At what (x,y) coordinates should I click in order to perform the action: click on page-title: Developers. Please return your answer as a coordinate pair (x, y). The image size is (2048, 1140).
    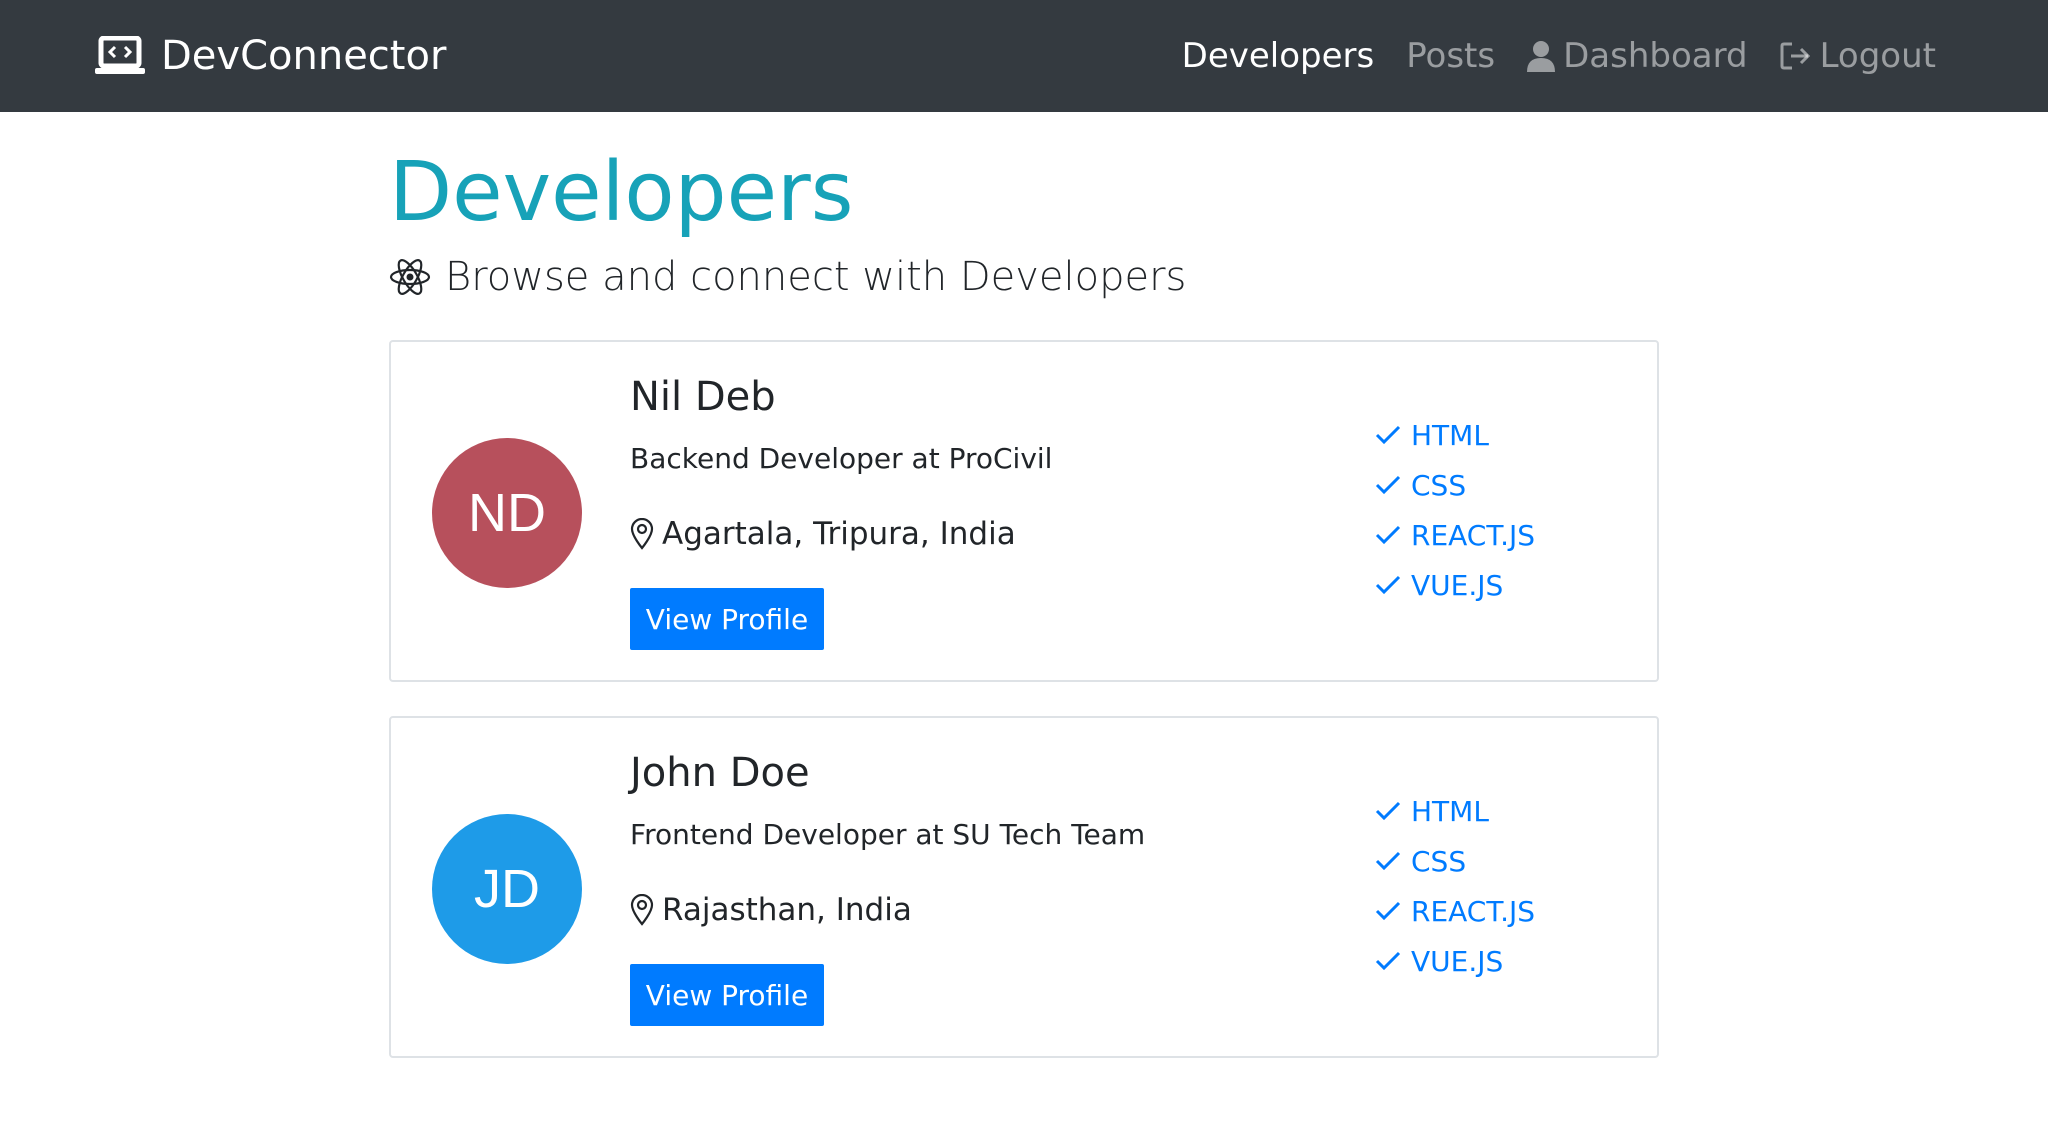
    Looking at the image, I should click on (621, 192).